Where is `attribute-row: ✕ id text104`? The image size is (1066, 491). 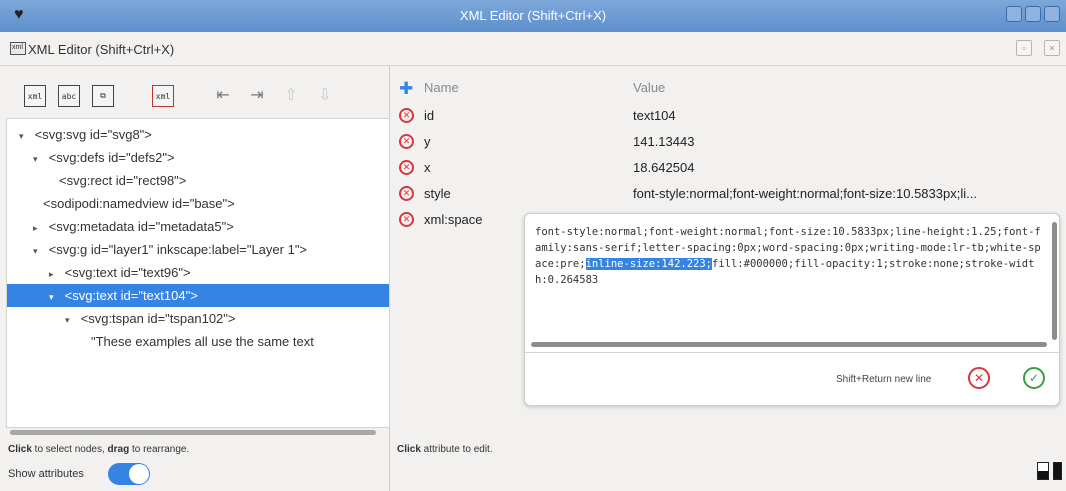
attribute-row: ✕ id text104 is located at coordinates (728, 117).